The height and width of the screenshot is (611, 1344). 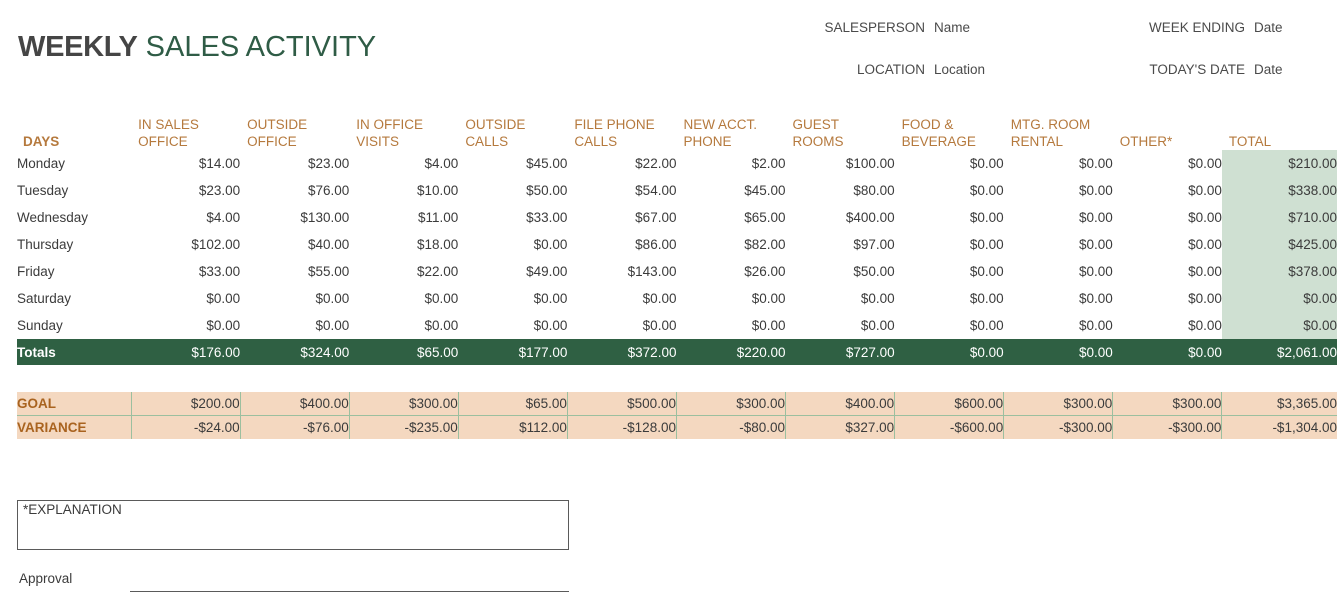 What do you see at coordinates (294, 190) in the screenshot?
I see `value-cell: $76.00` at bounding box center [294, 190].